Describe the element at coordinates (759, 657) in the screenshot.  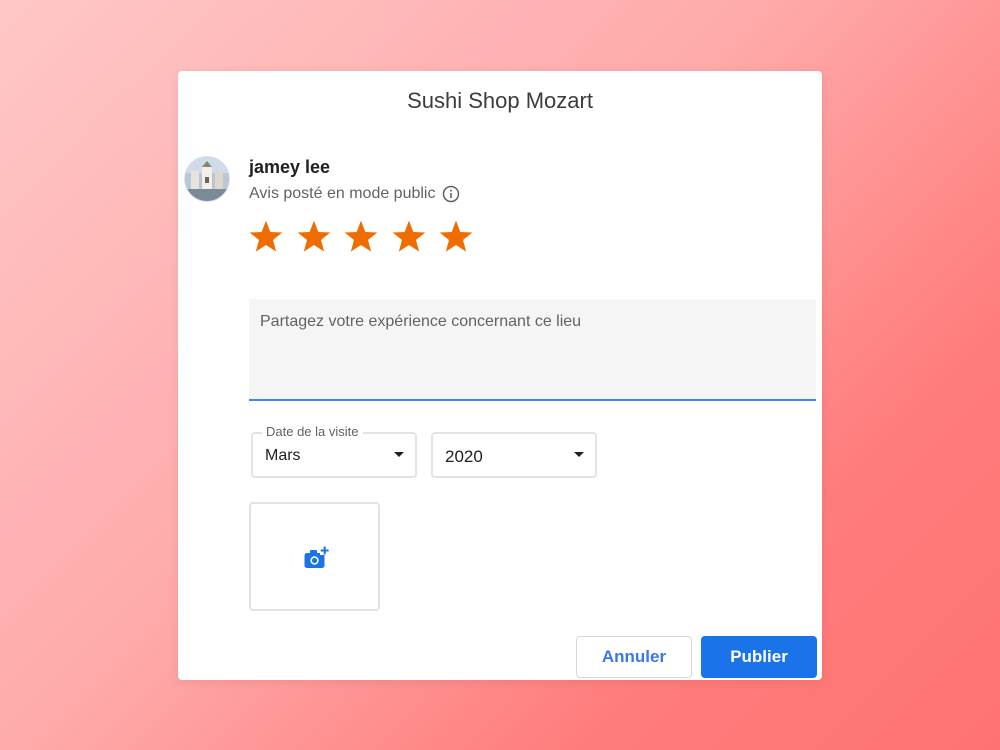
I see `publish-button: Publier` at that location.